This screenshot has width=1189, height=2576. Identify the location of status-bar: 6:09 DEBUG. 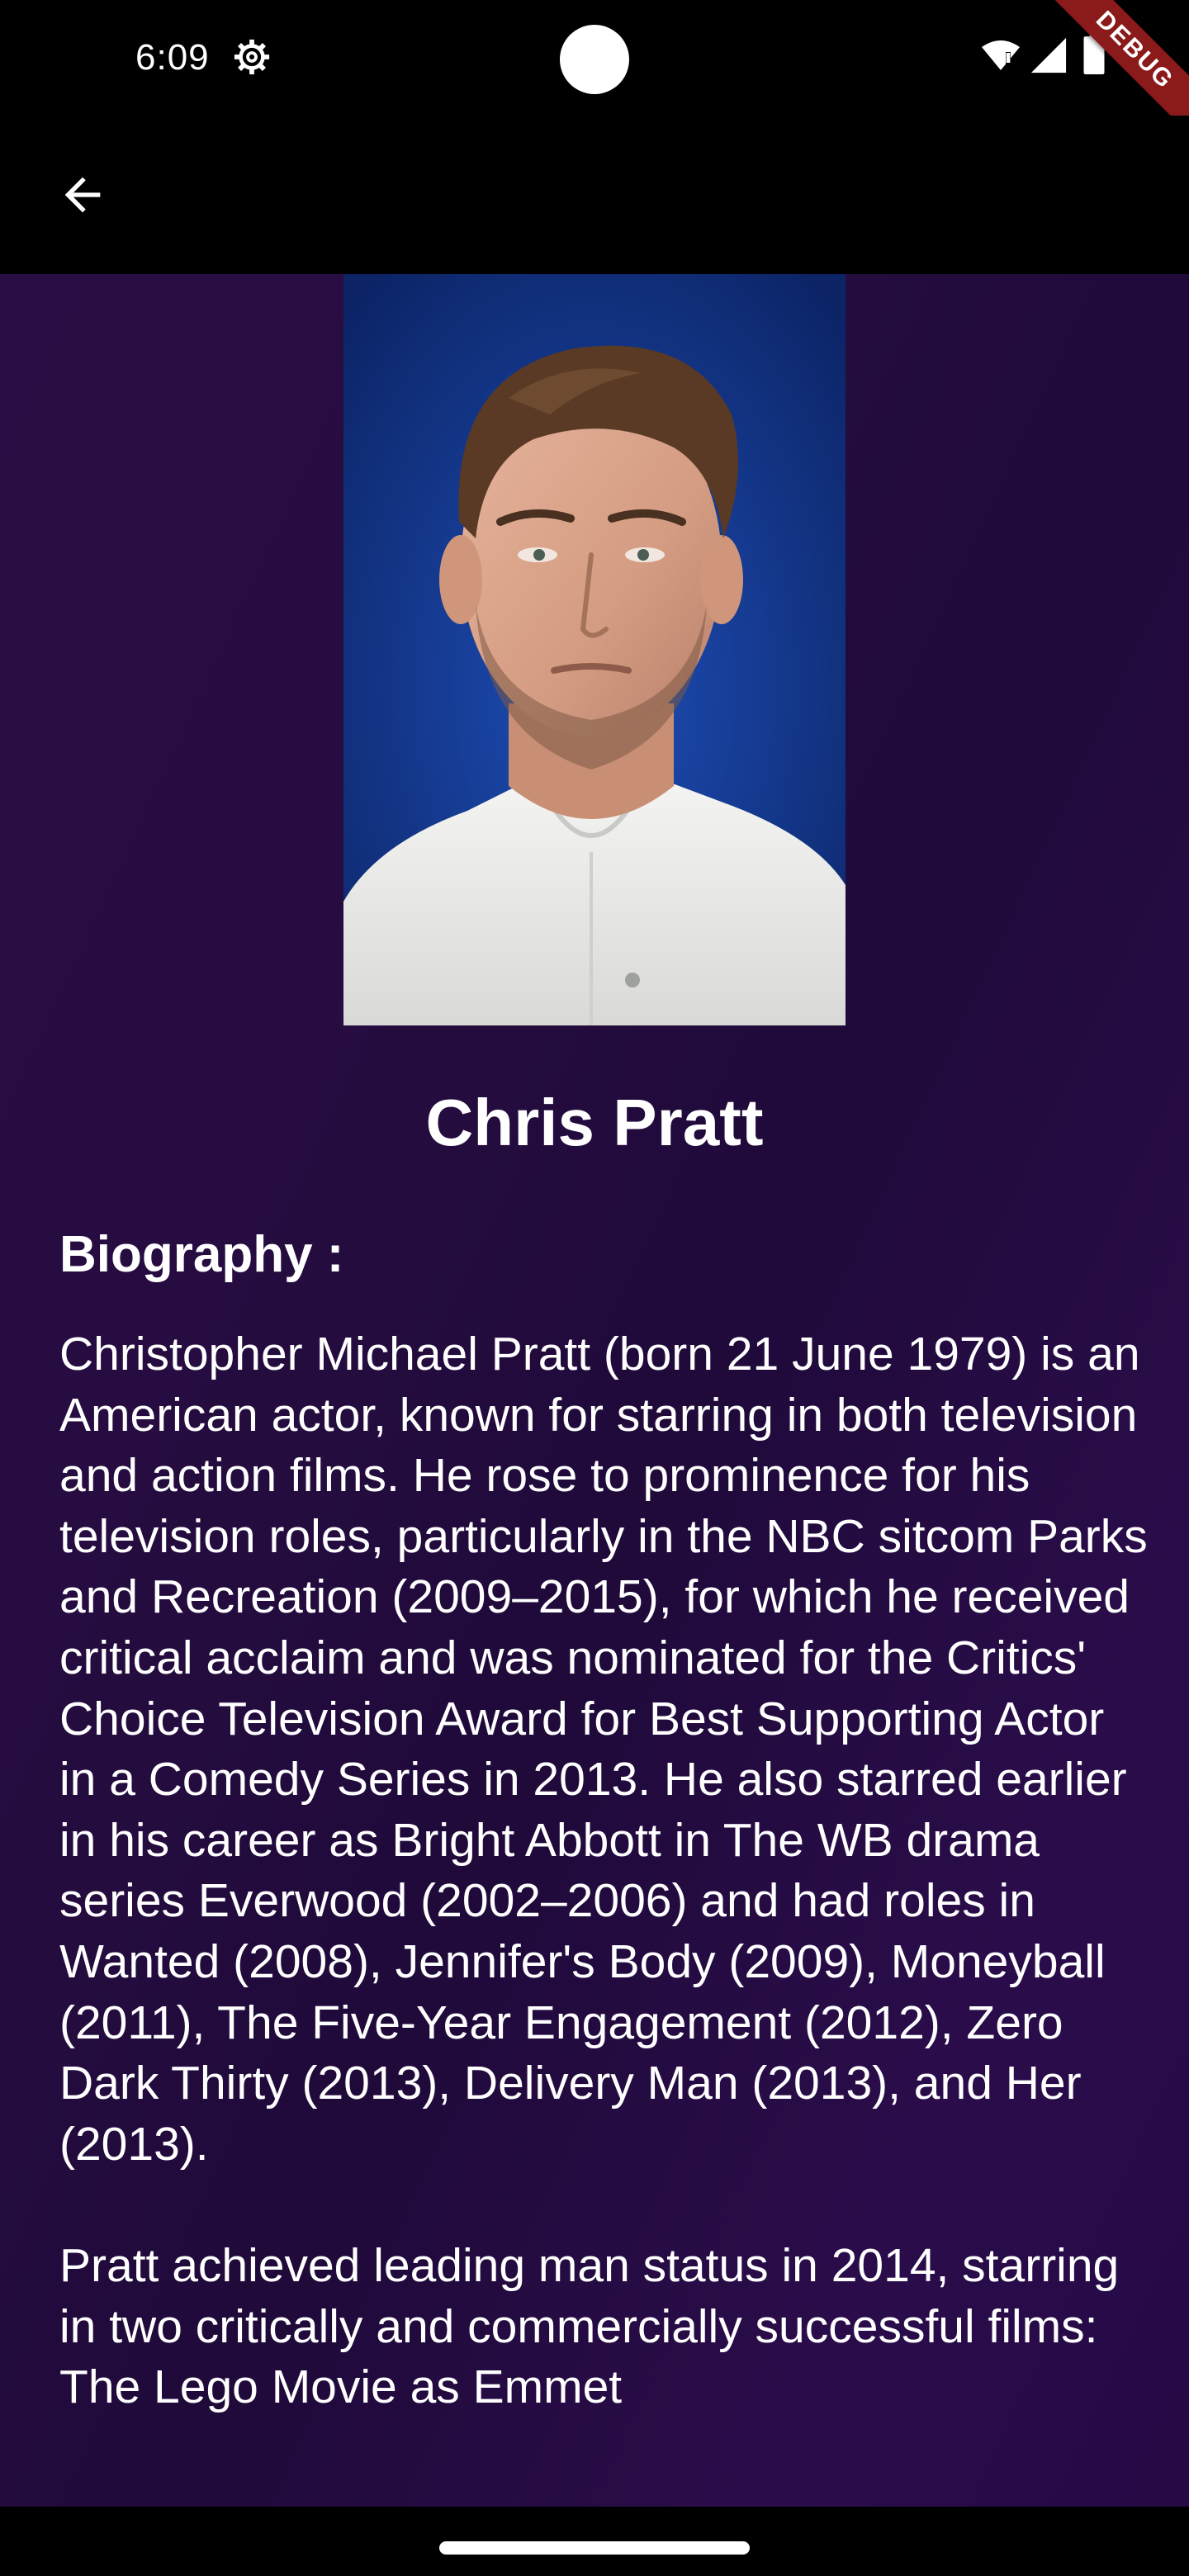
(594, 70).